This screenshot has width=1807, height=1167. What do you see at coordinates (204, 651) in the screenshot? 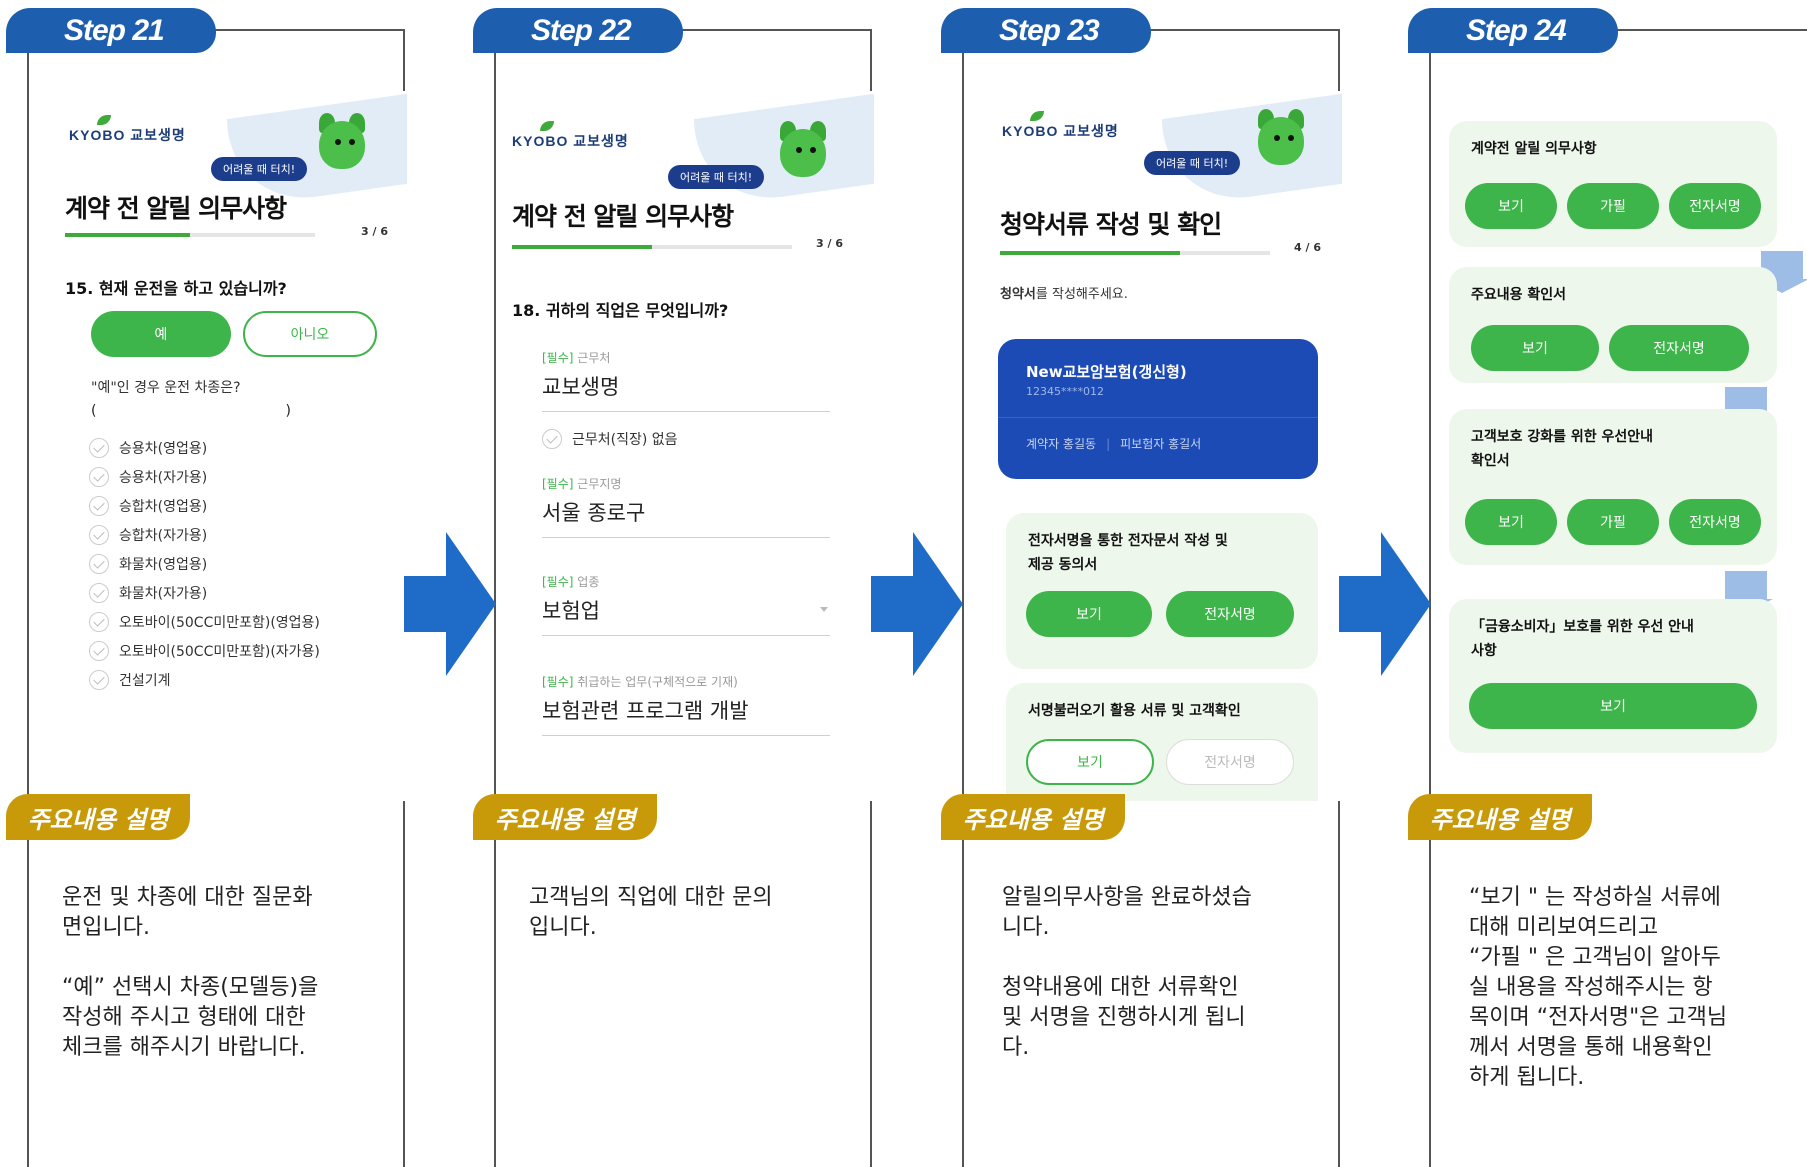
I see `option-motorcycle-private: 오토바이(50CC미만포함)(자가용)` at bounding box center [204, 651].